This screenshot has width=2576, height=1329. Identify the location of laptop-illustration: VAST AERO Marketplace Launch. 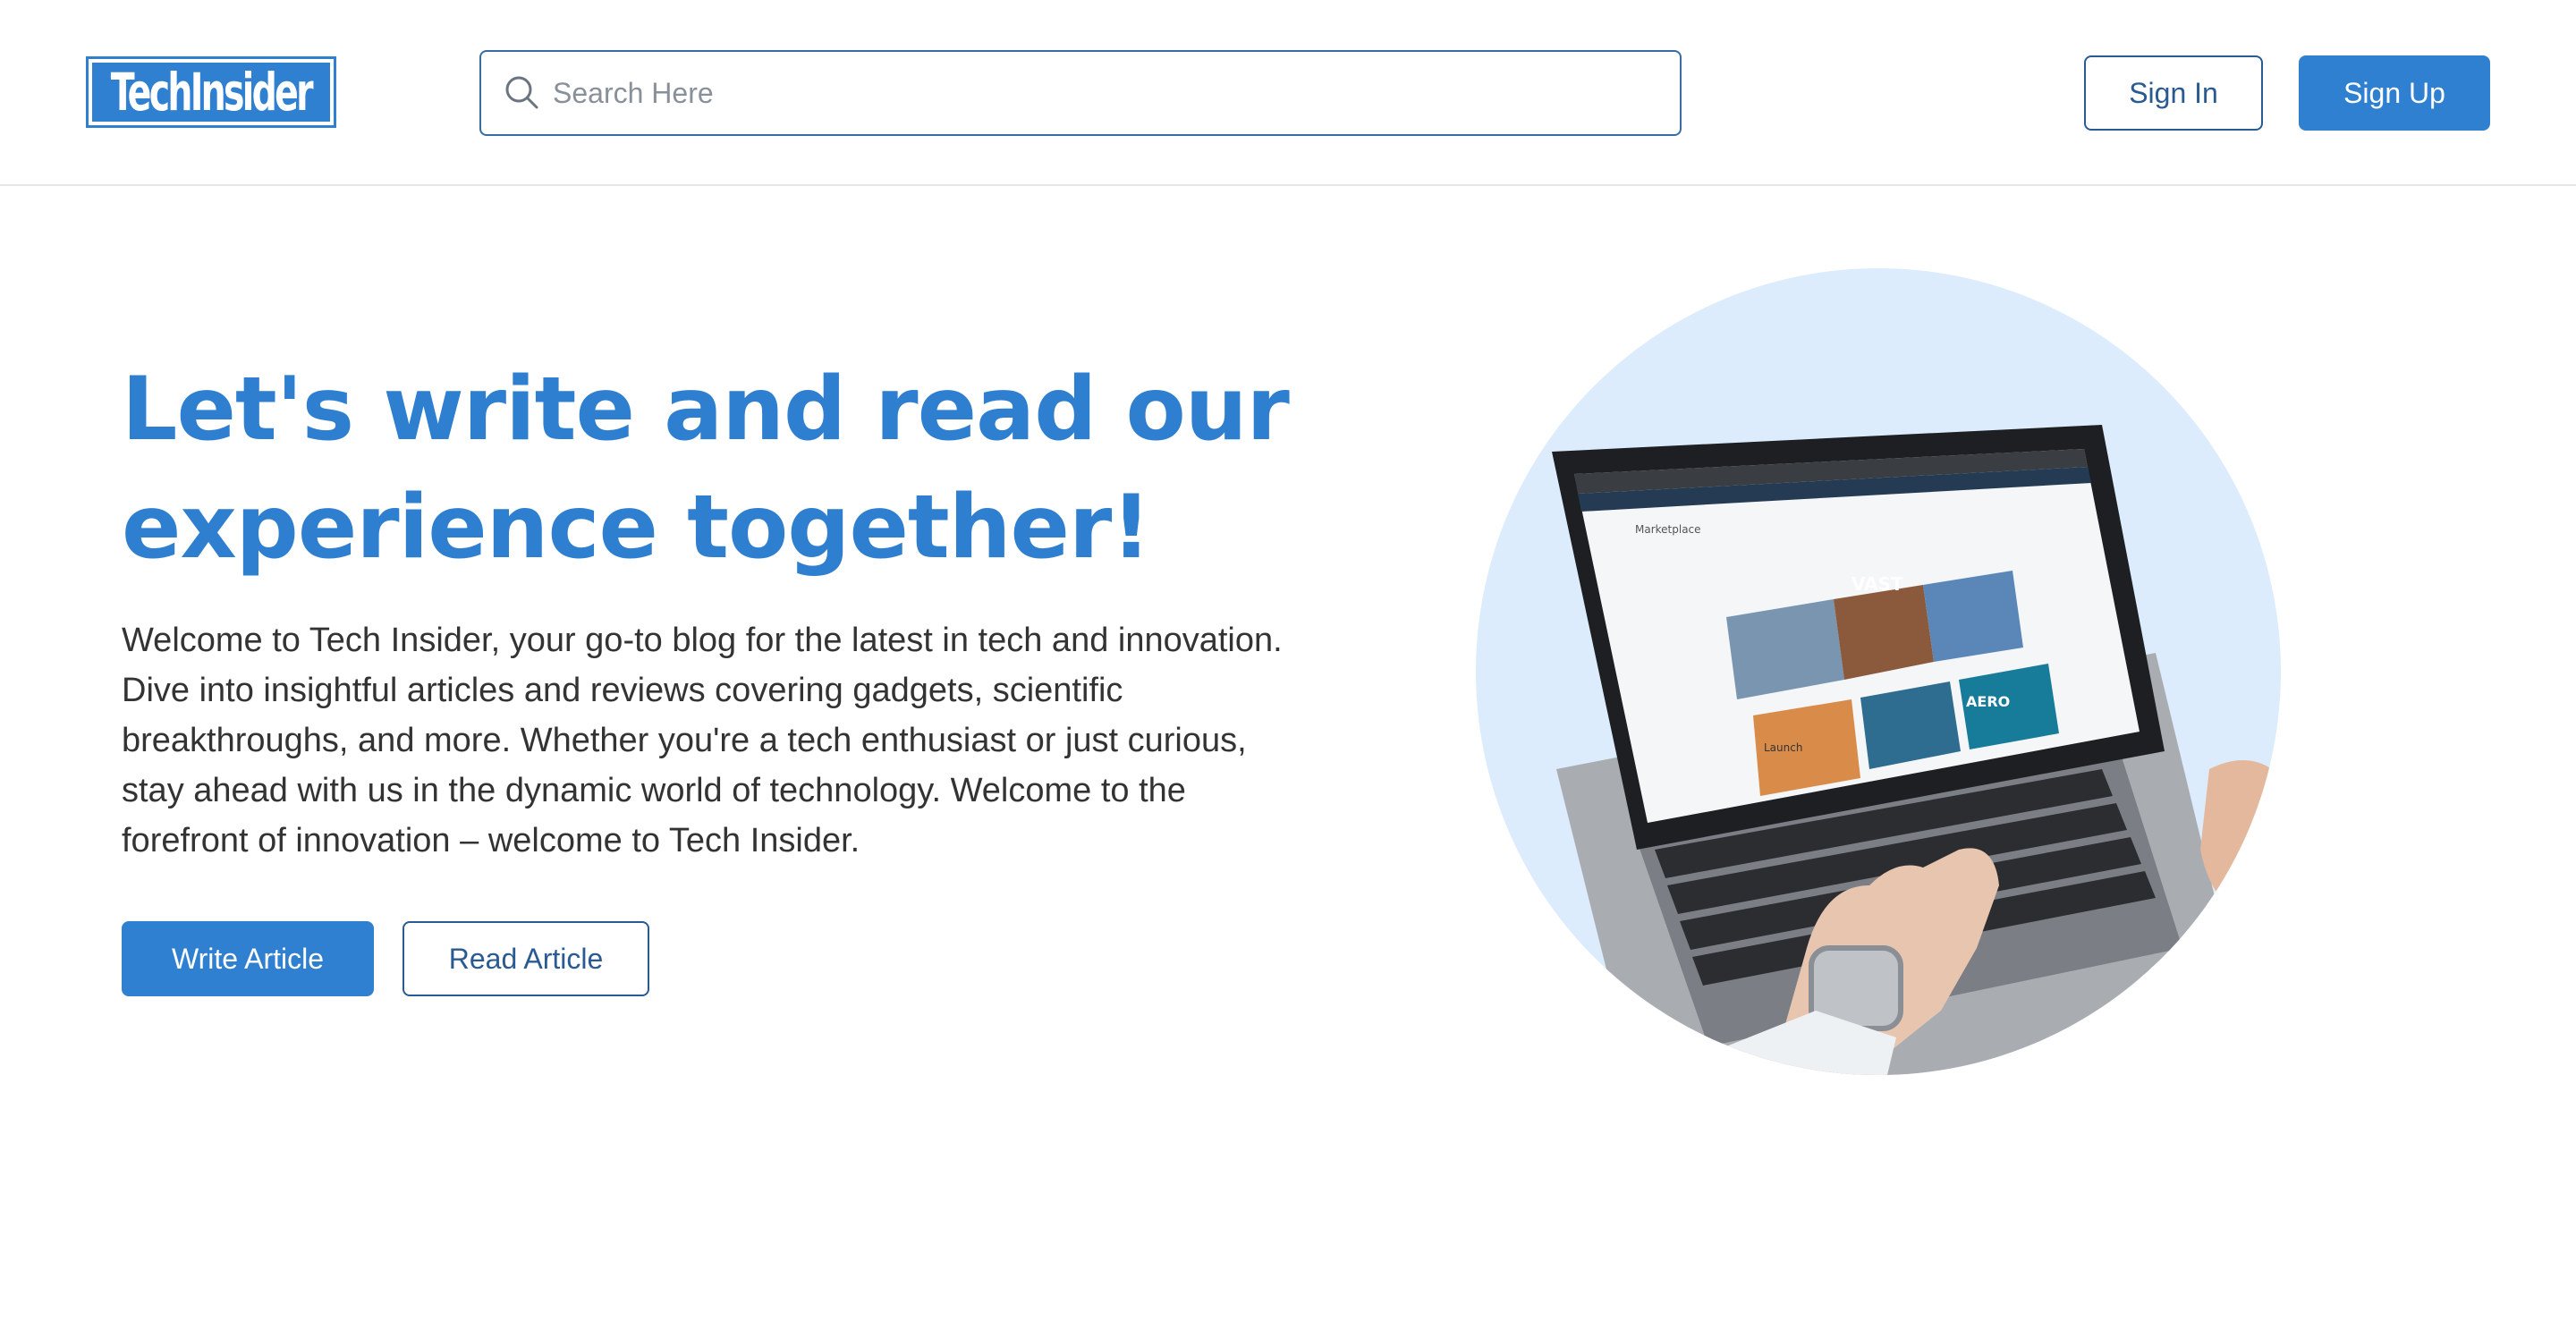
(1916, 750).